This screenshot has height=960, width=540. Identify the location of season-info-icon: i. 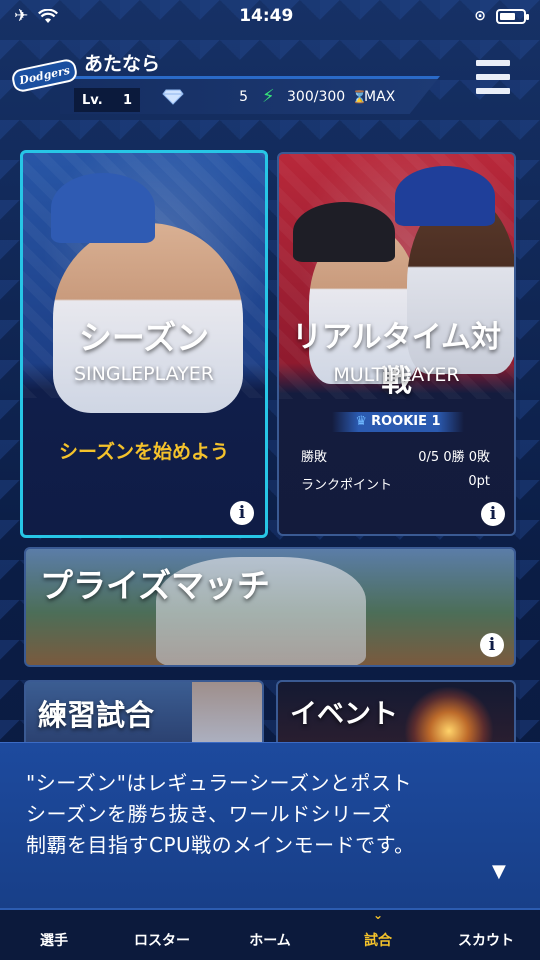
(242, 513).